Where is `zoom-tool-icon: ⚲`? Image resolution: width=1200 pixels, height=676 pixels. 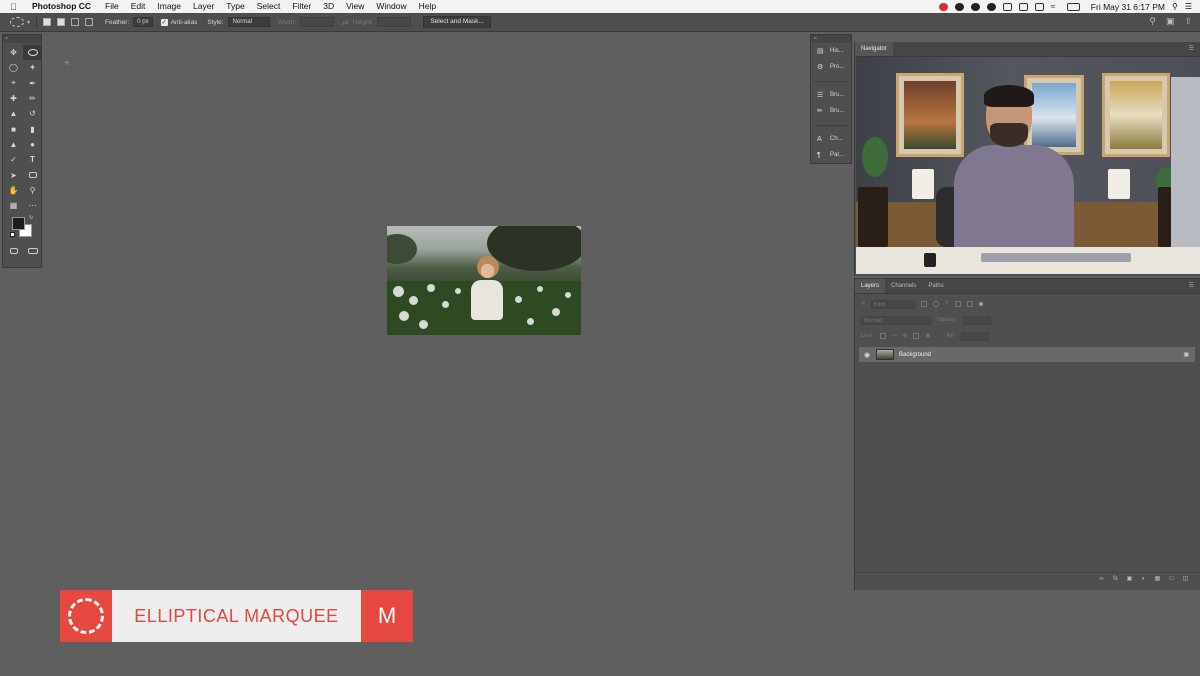
zoom-tool-icon: ⚲ is located at coordinates (32, 190).